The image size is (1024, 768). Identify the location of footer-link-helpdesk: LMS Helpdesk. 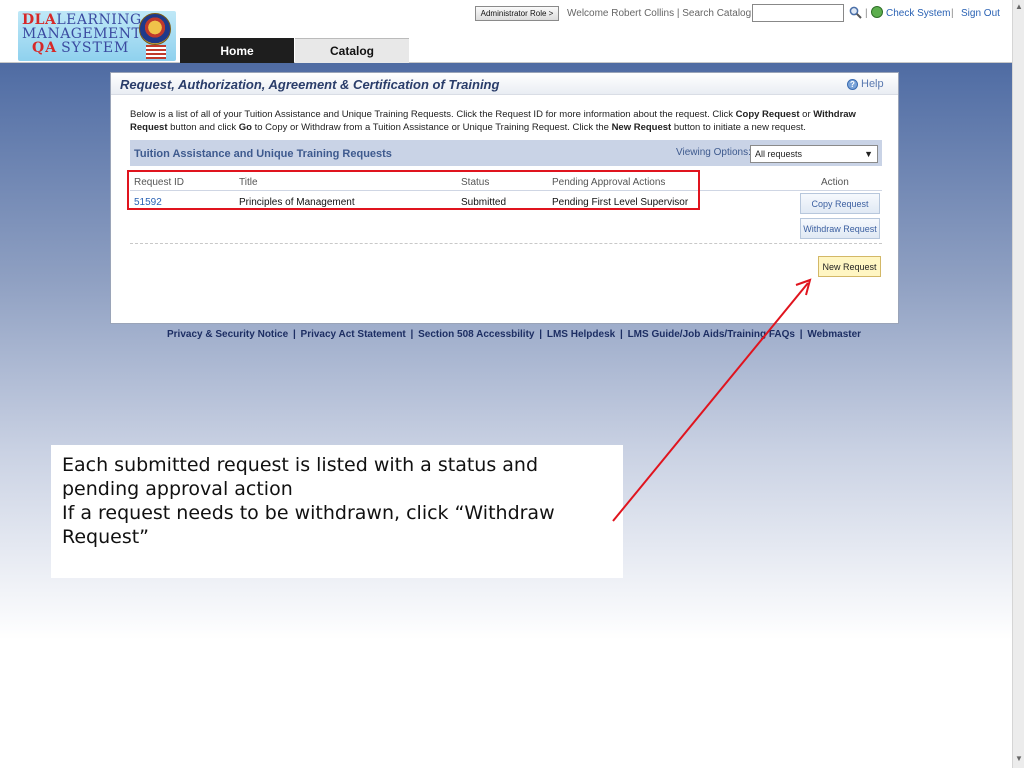
(581, 334).